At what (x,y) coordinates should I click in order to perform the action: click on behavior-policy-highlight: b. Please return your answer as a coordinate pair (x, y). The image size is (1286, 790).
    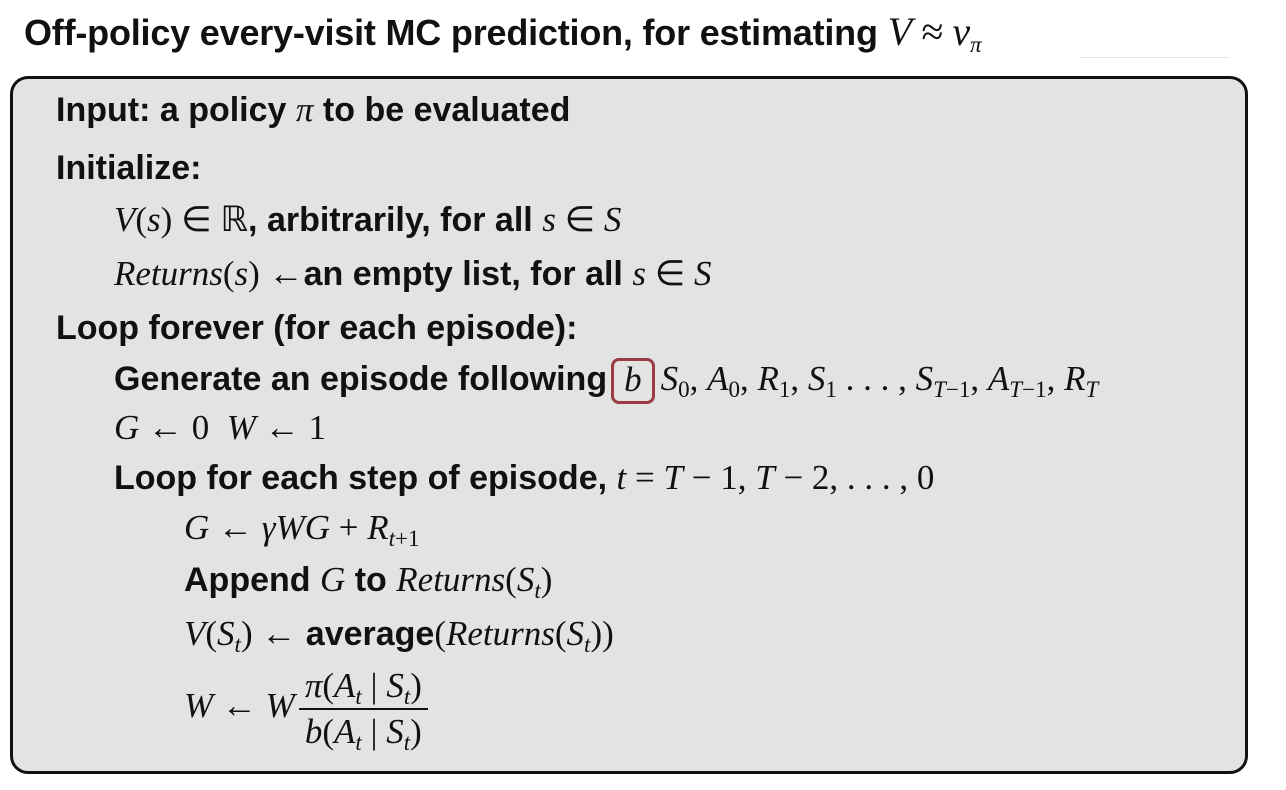
    Looking at the image, I should click on (633, 381).